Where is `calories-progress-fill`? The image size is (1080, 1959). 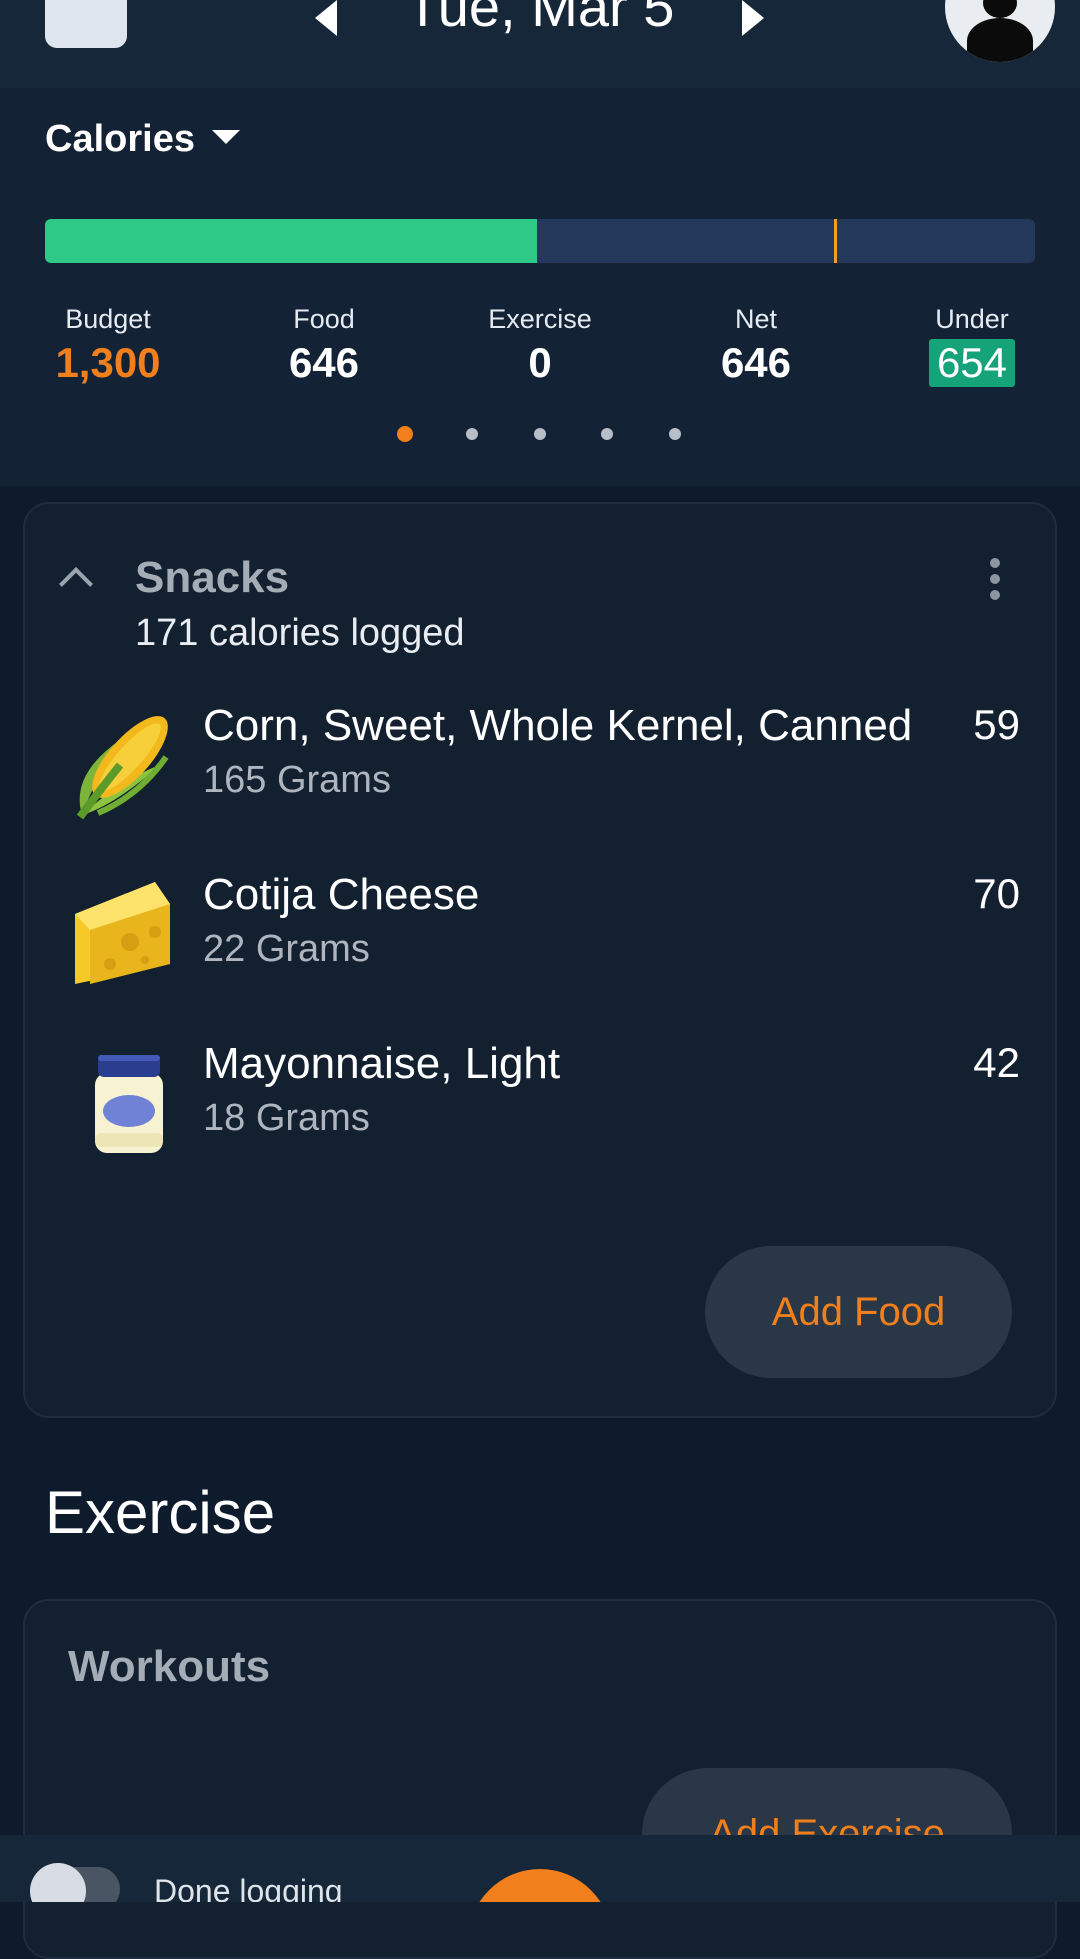 calories-progress-fill is located at coordinates (291, 241).